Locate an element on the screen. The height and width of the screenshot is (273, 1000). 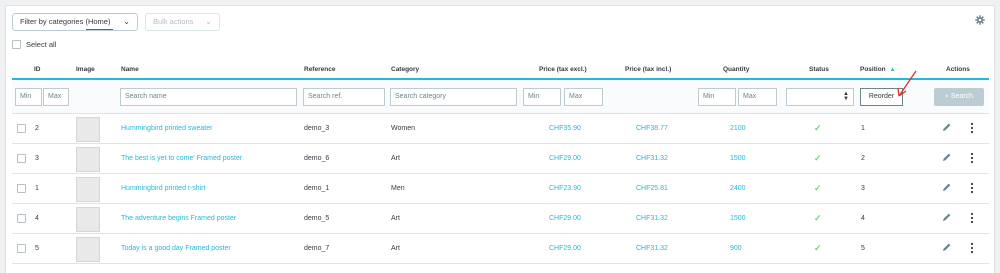
cell-reference: demo_6 is located at coordinates (317, 158).